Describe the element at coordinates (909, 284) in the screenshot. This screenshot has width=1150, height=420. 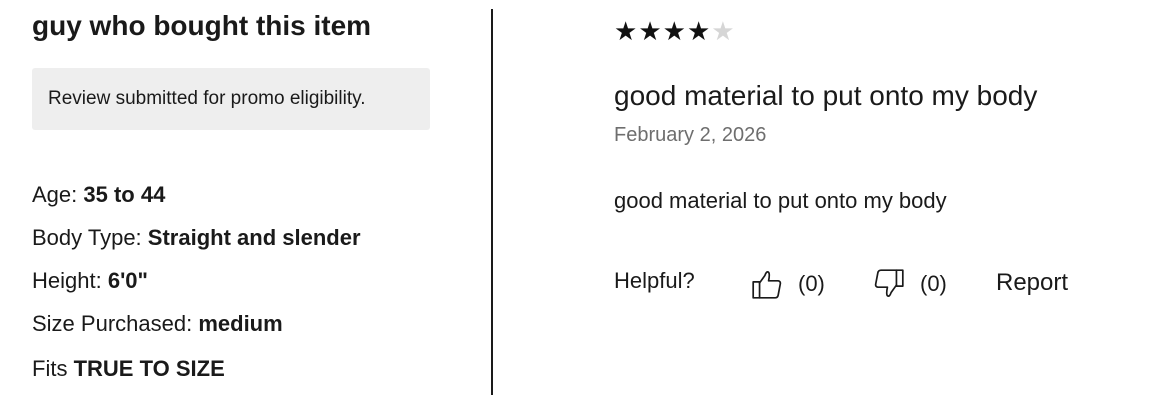
I see `helpful-no-button: (0)` at that location.